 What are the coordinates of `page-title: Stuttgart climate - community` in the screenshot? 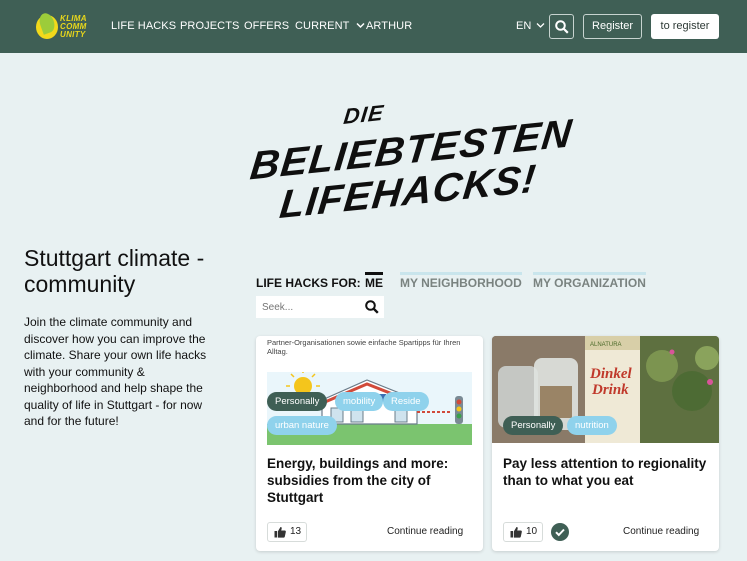 It's located at (114, 271).